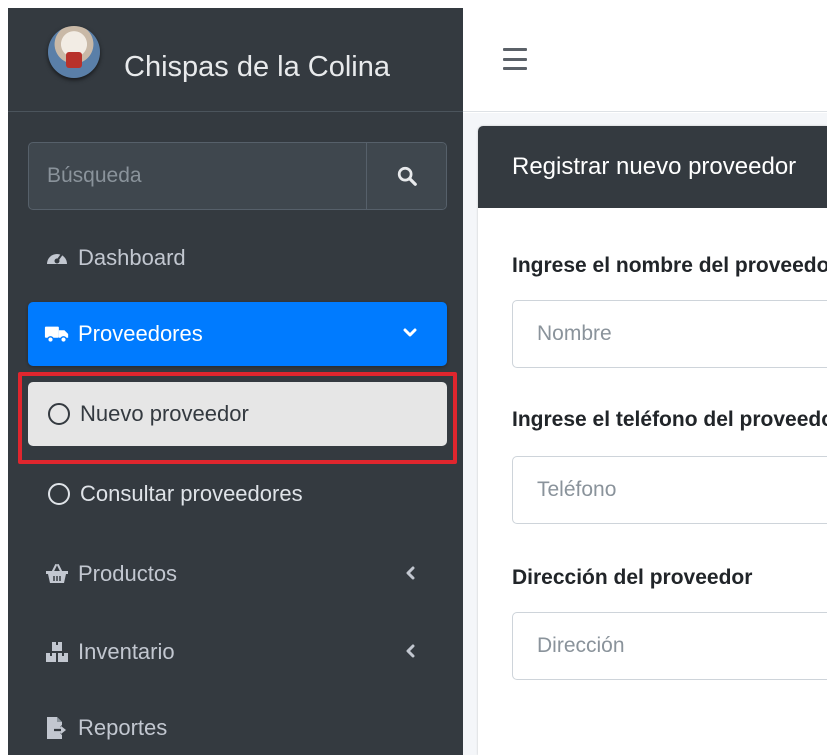 This screenshot has height=755, width=827. I want to click on sidebar-item-label: Inventario, so click(126, 651).